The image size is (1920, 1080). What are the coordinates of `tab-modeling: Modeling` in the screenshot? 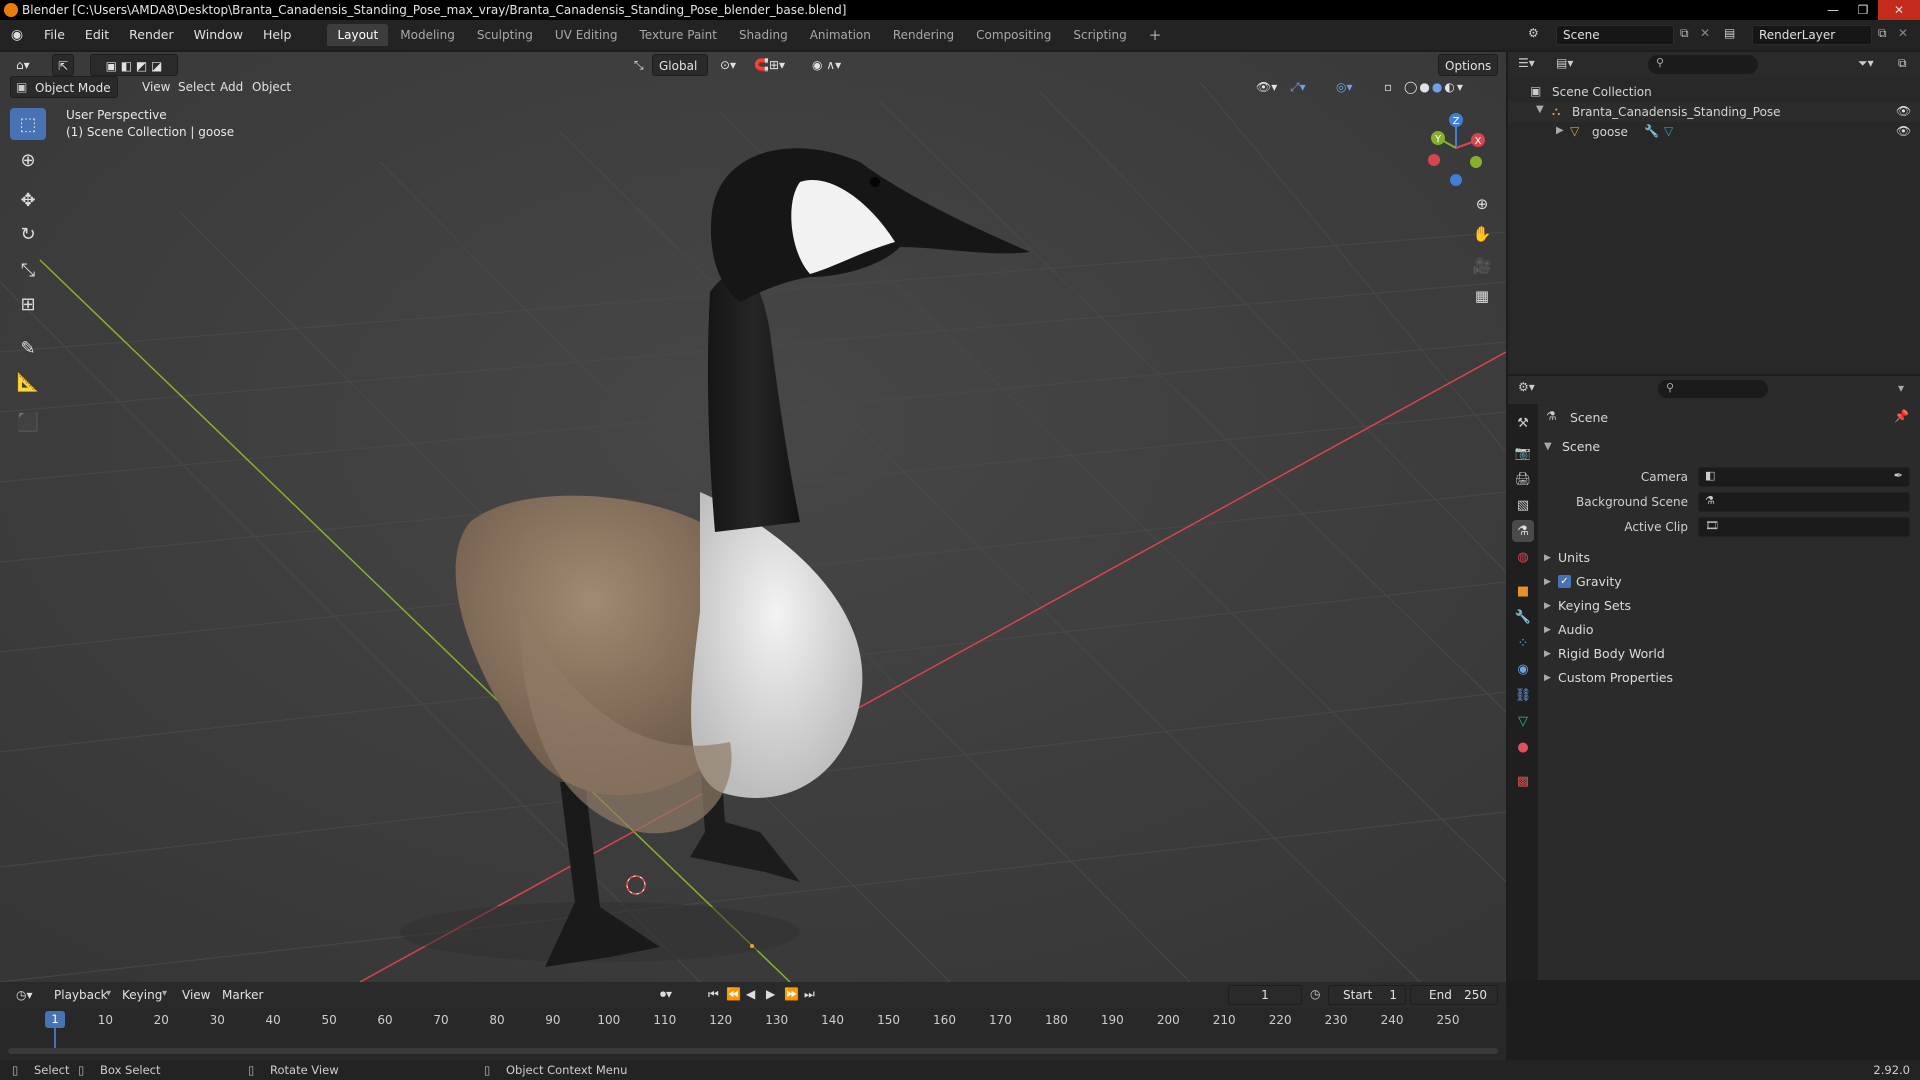 It's located at (427, 35).